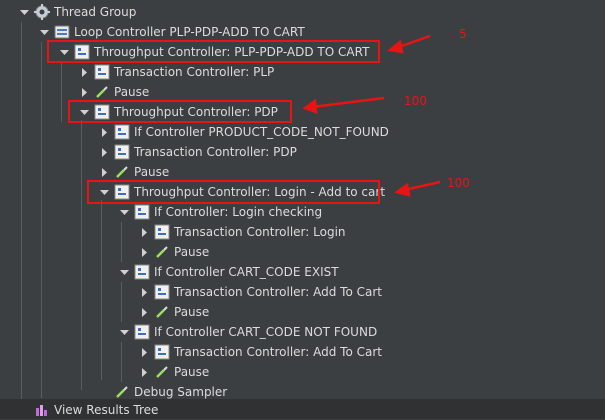 The height and width of the screenshot is (420, 605). What do you see at coordinates (463, 34) in the screenshot?
I see `annotation-label: 5` at bounding box center [463, 34].